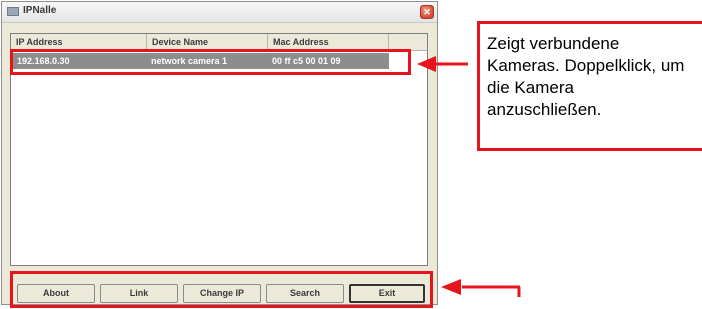 Image resolution: width=702 pixels, height=309 pixels. What do you see at coordinates (328, 42) in the screenshot?
I see `column-header-mac-address: Mac Address` at bounding box center [328, 42].